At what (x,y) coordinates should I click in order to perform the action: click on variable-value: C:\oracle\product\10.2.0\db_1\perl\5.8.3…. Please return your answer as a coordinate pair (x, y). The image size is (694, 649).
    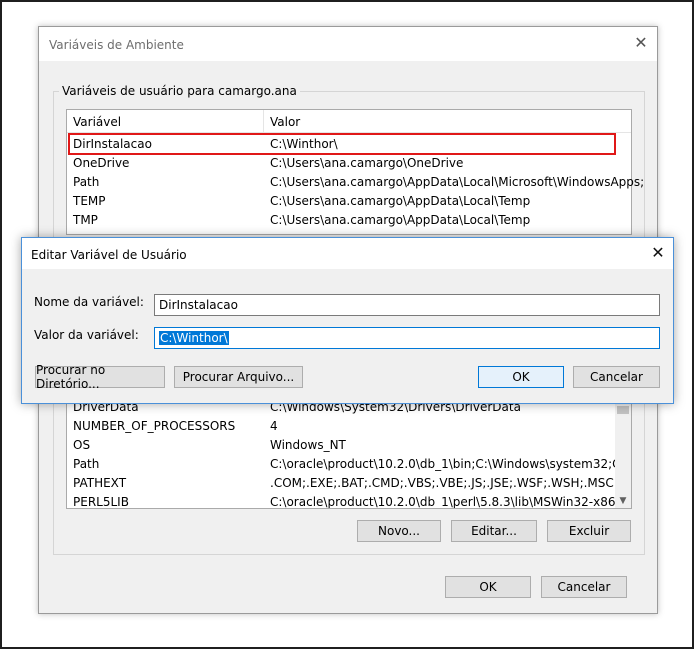
    Looking at the image, I should click on (451, 502).